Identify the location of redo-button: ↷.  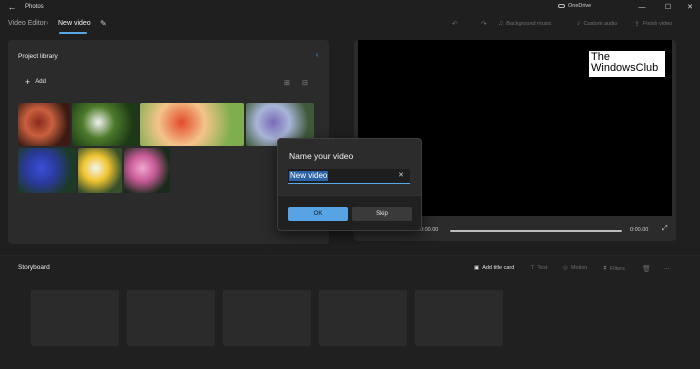
(484, 24).